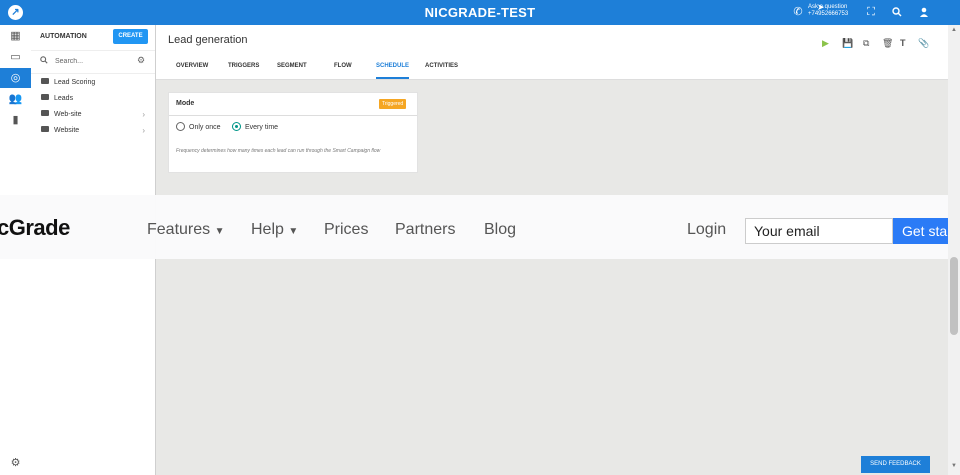 This screenshot has width=960, height=475. What do you see at coordinates (292, 70) in the screenshot?
I see `tab-segment: SEGMENT` at bounding box center [292, 70].